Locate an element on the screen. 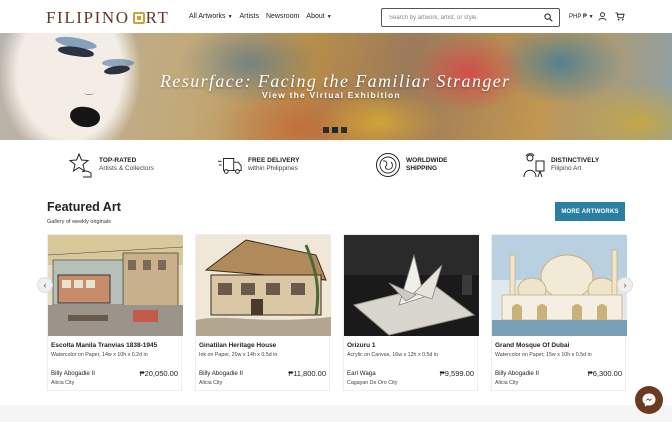  hero-title: Resurface: Facing the Familiar Stranger is located at coordinates (335, 81).